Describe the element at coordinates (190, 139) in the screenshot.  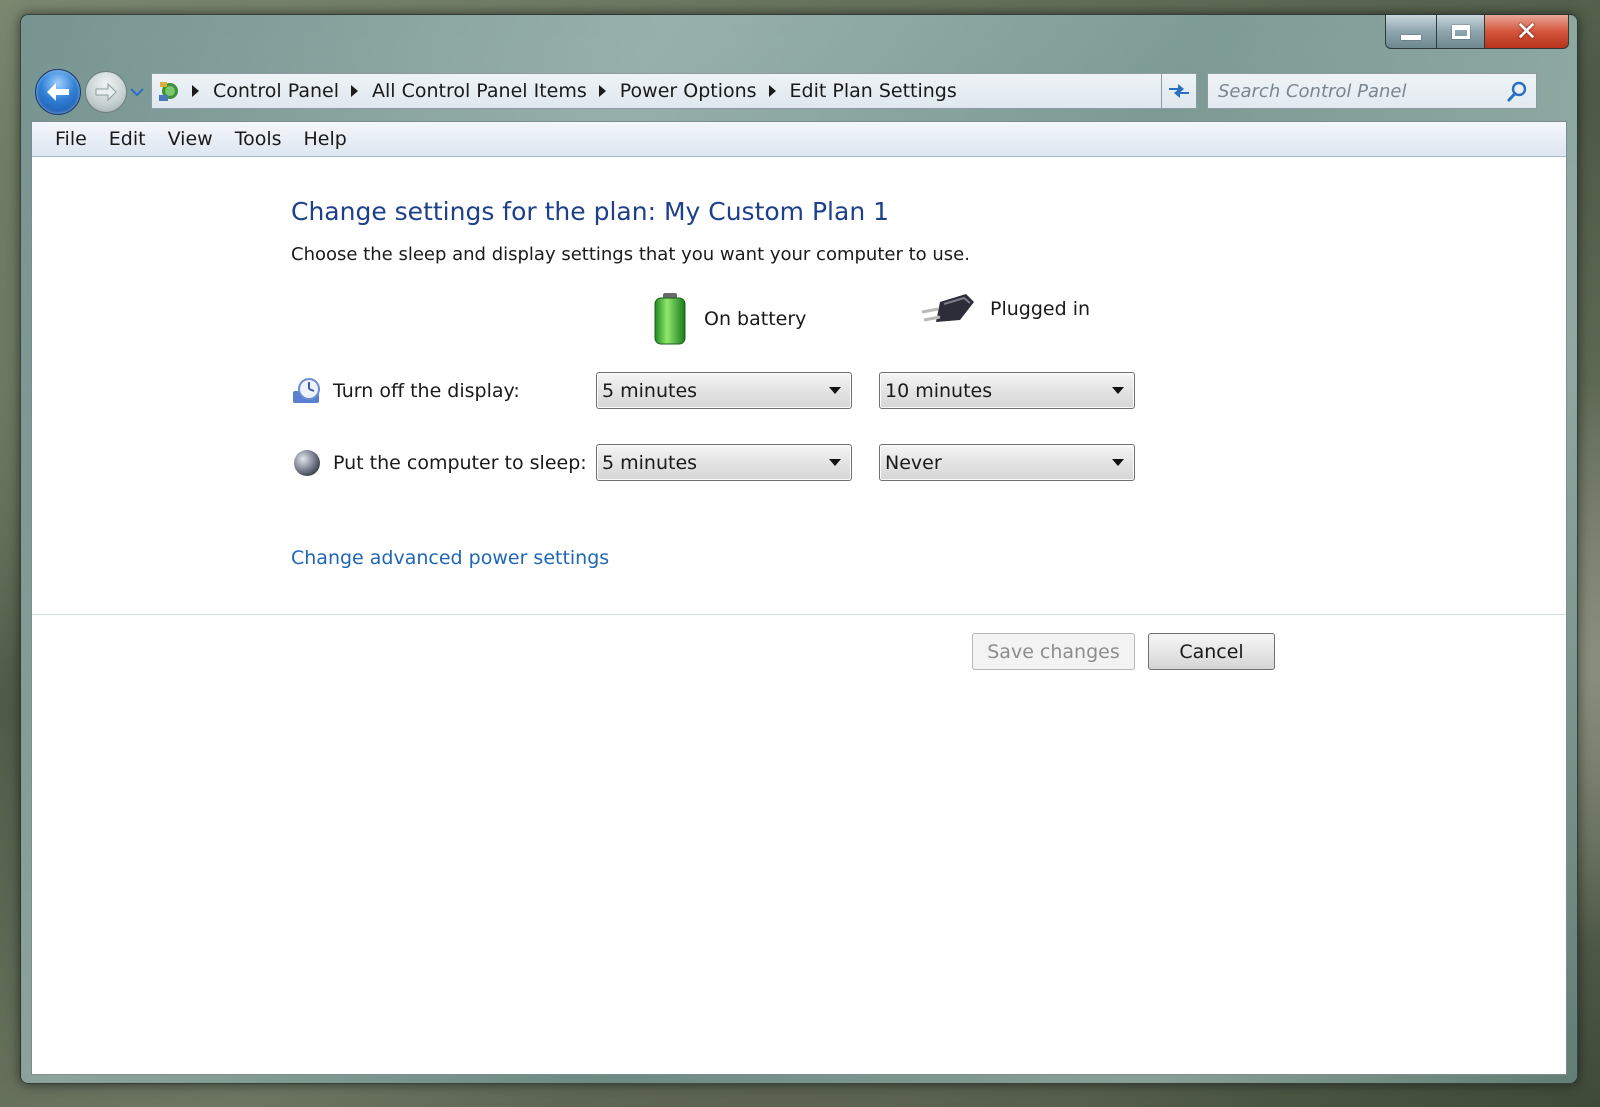
I see `menu-view: View` at that location.